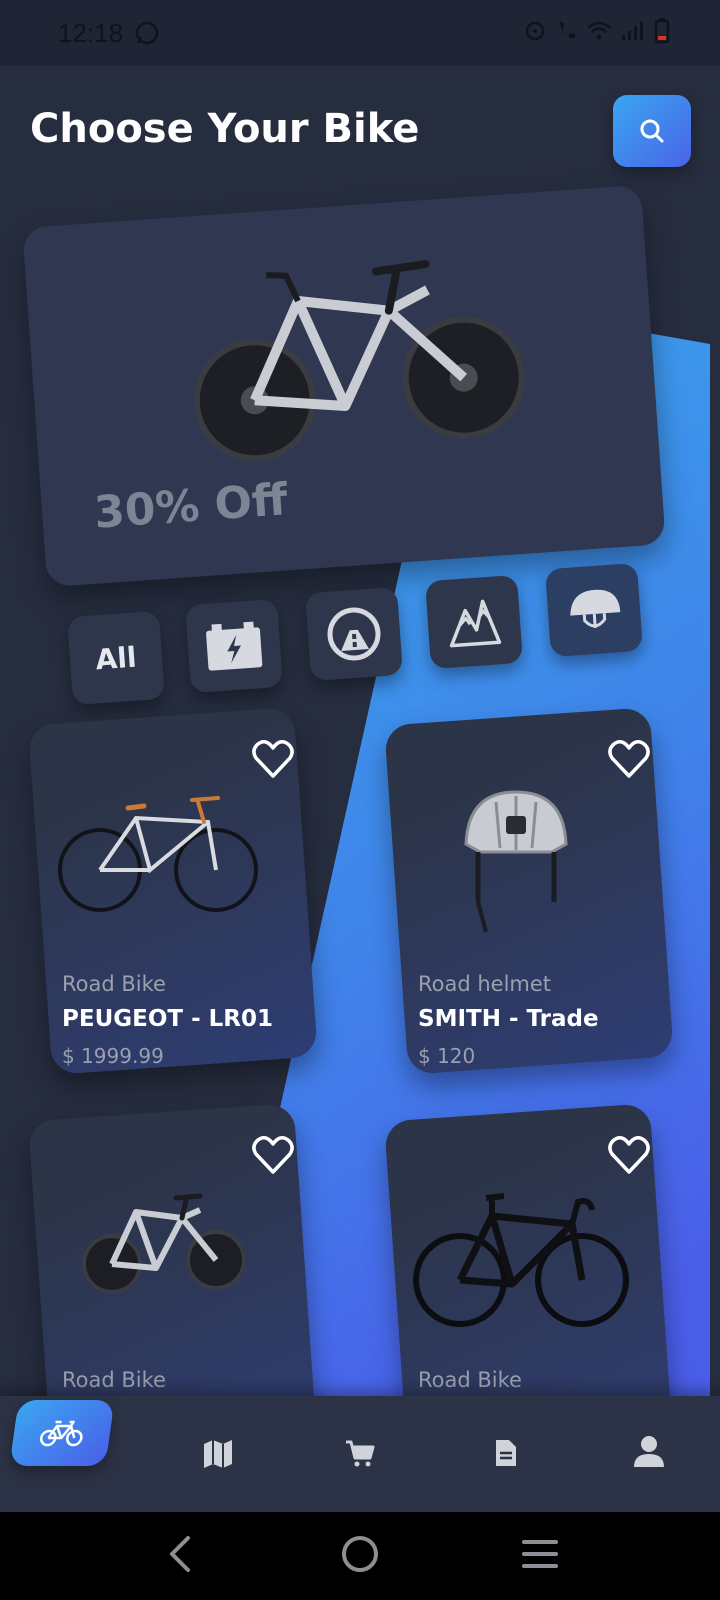  I want to click on alarm-icon, so click(535, 31).